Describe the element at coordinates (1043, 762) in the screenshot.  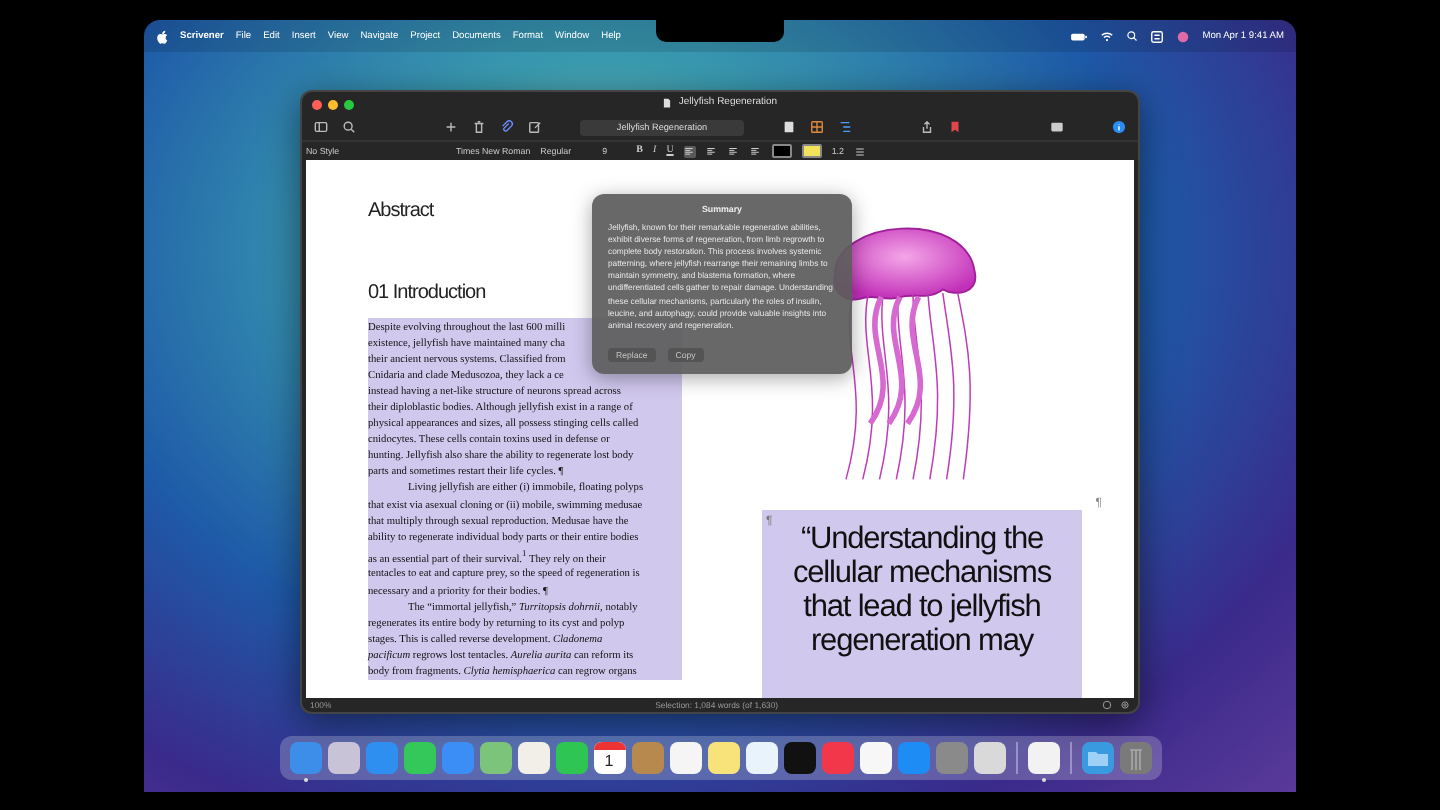
I see `app-icon` at that location.